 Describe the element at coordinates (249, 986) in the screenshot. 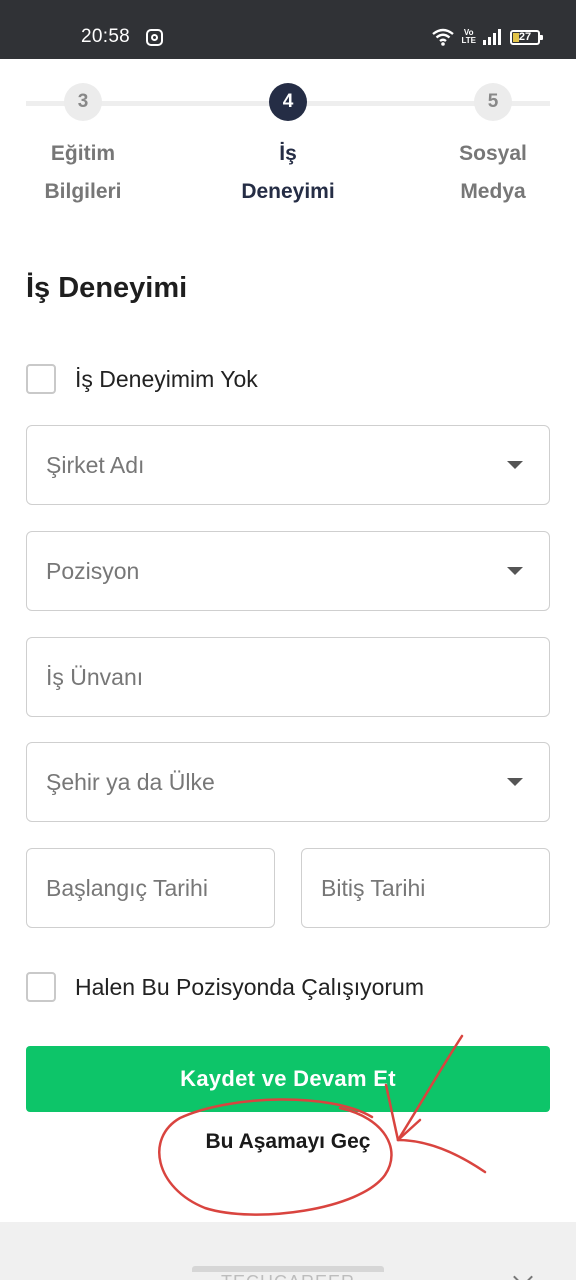

I see `currently-working-label: Halen Bu Pozisyonda Çalışıyorum` at that location.